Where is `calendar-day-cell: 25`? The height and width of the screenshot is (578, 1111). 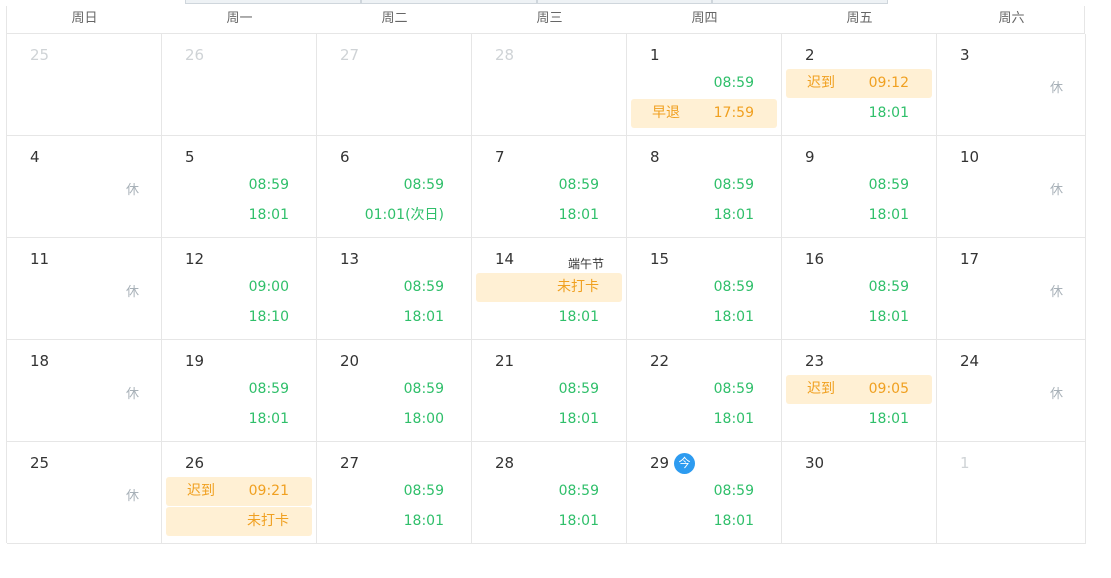 calendar-day-cell: 25 is located at coordinates (84, 85).